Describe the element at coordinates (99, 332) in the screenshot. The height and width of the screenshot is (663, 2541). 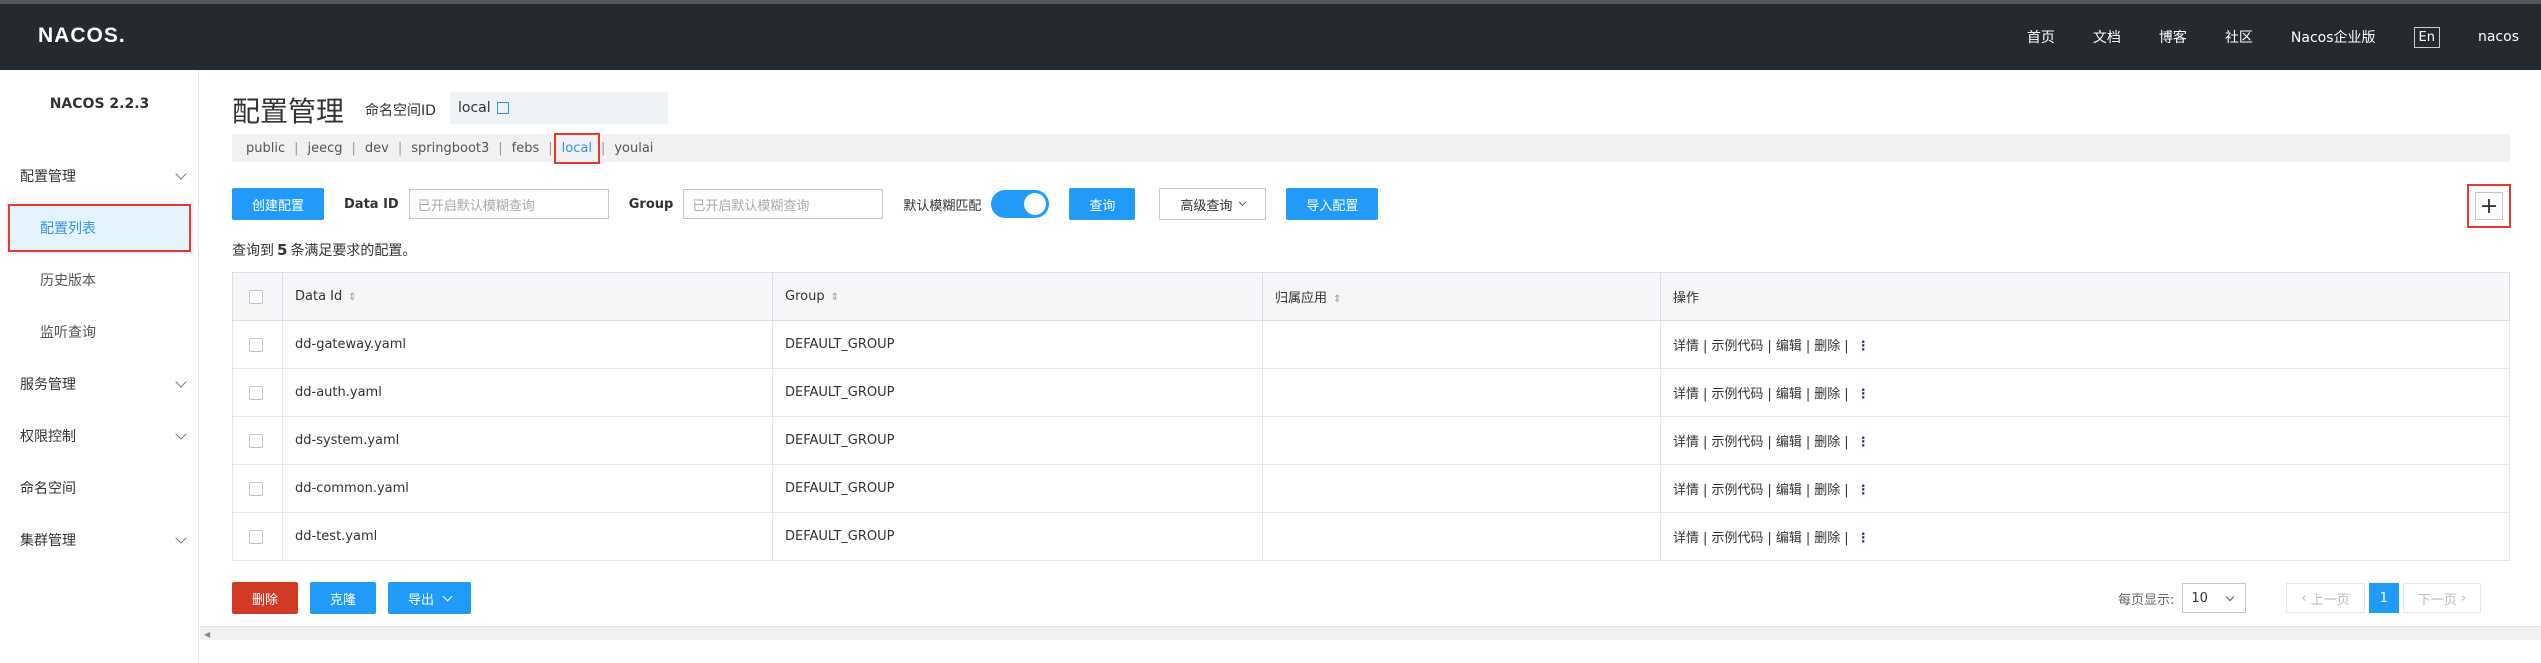
I see `sidebar-item-listener-query: 监听查询` at that location.